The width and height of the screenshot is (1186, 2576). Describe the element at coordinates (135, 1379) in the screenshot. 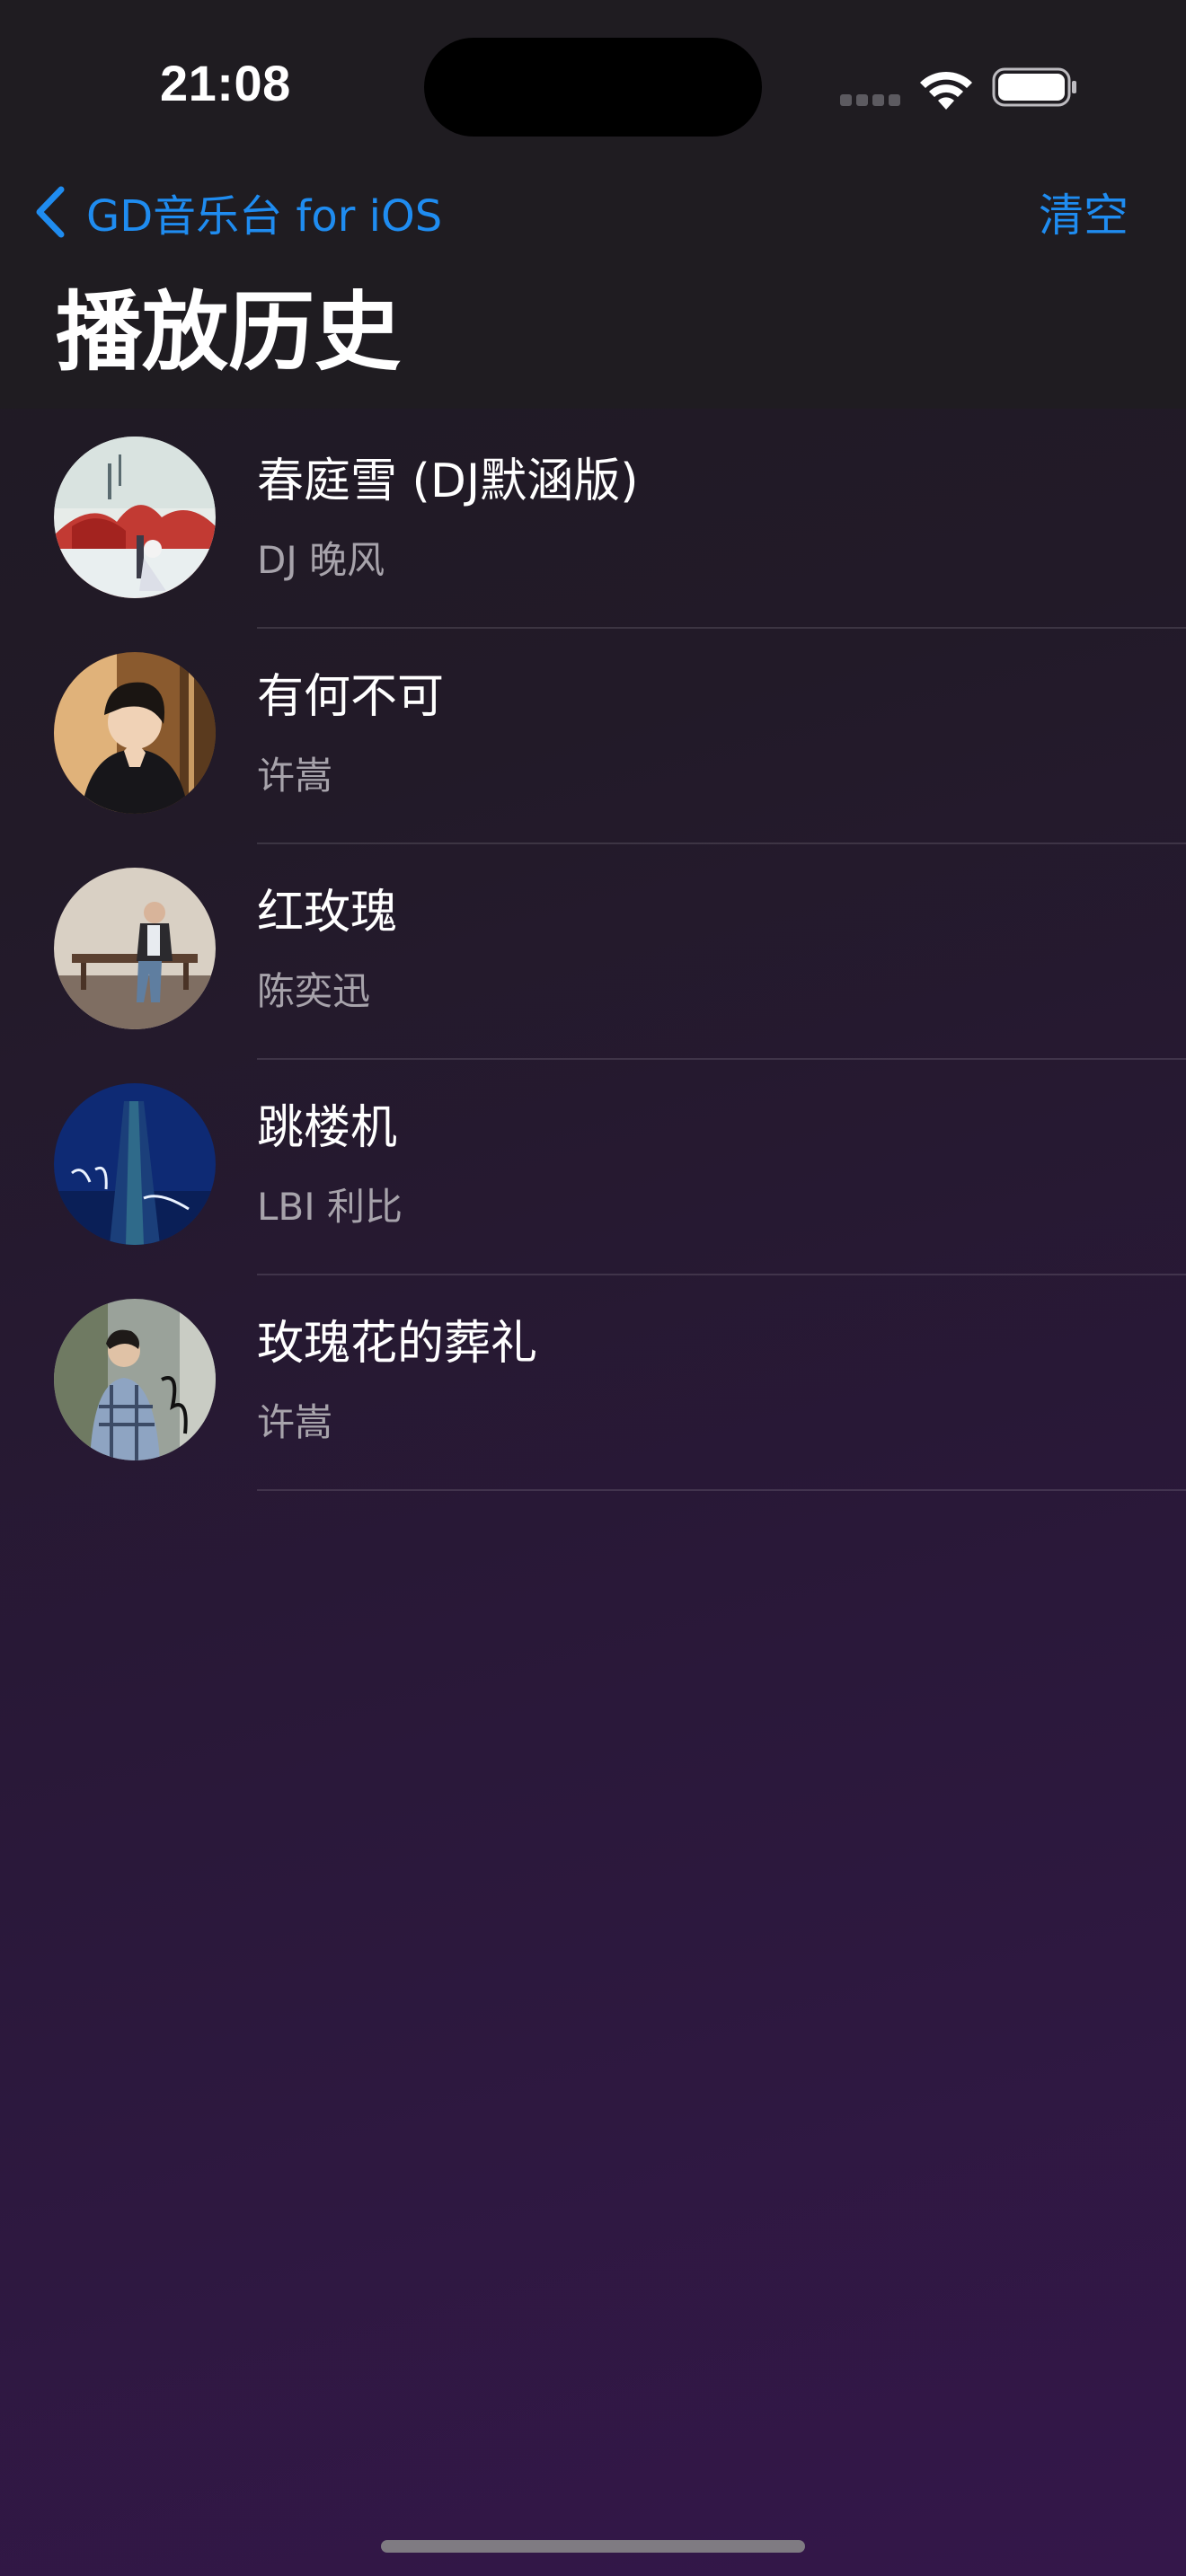

I see `album-cover-portrait-signature` at that location.